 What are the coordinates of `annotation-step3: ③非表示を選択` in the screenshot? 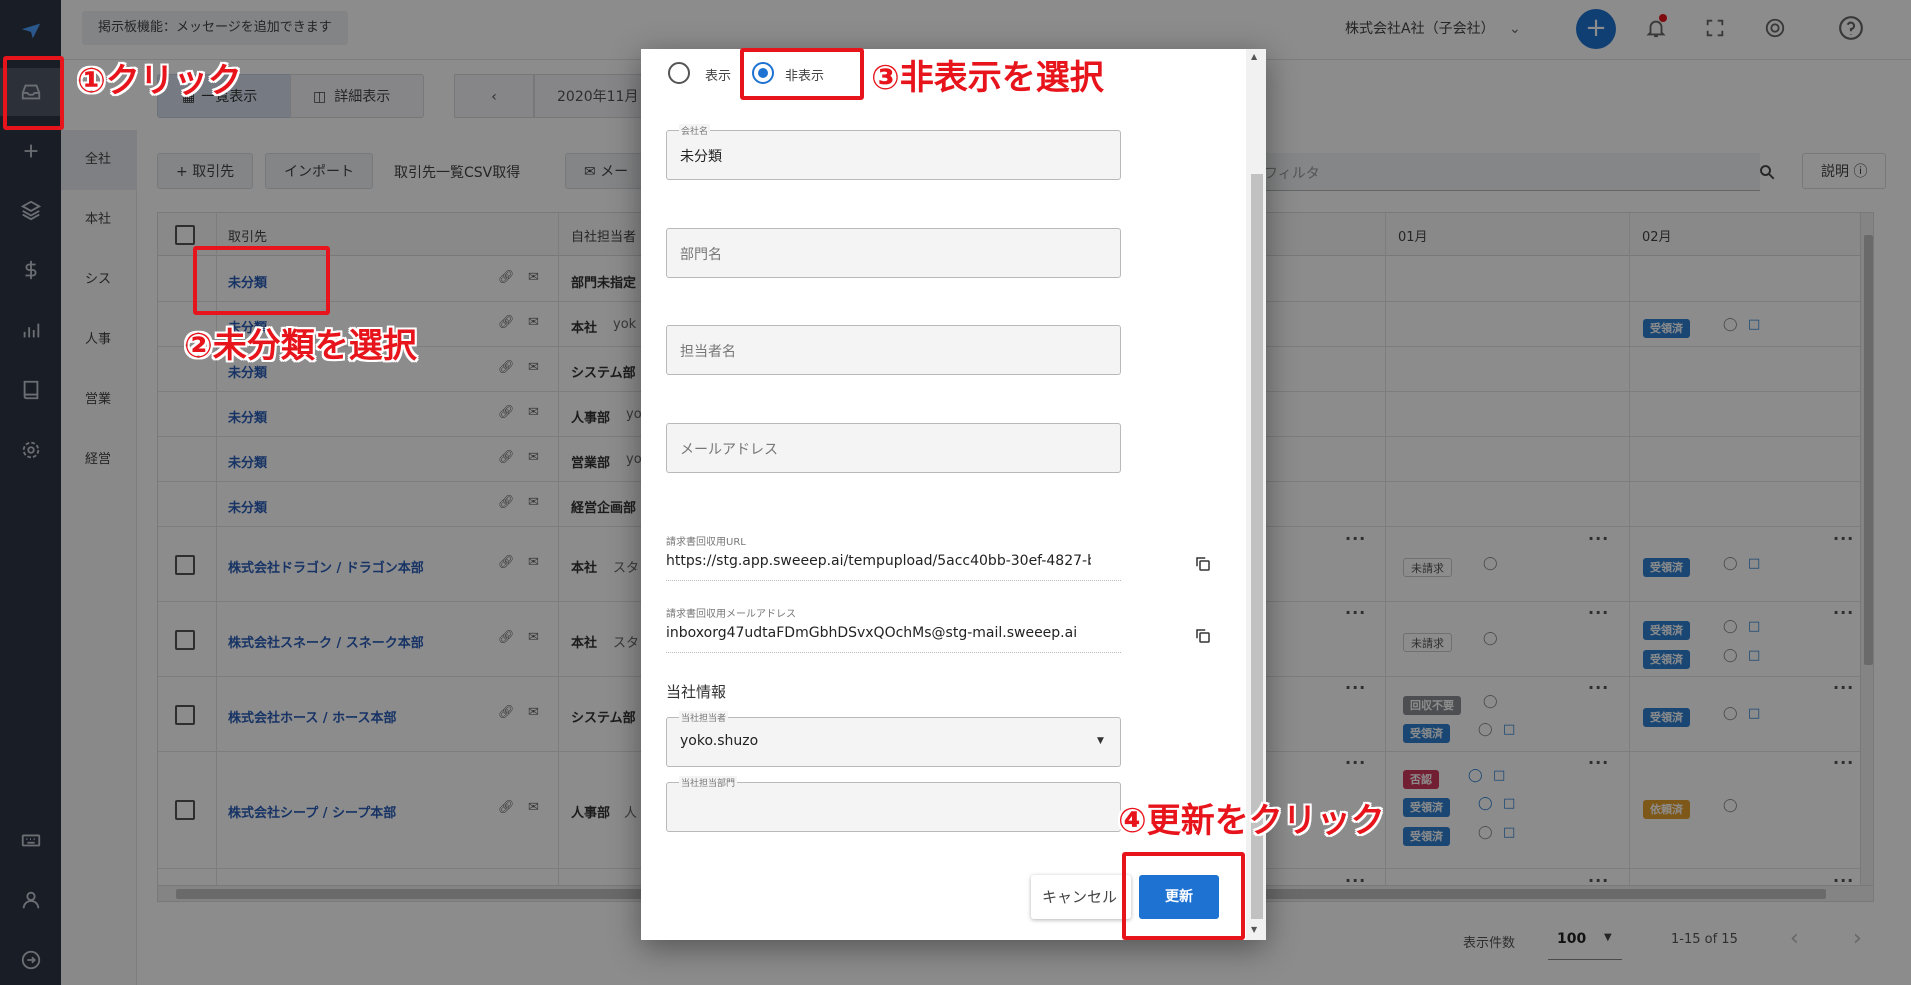 It's located at (987, 78).